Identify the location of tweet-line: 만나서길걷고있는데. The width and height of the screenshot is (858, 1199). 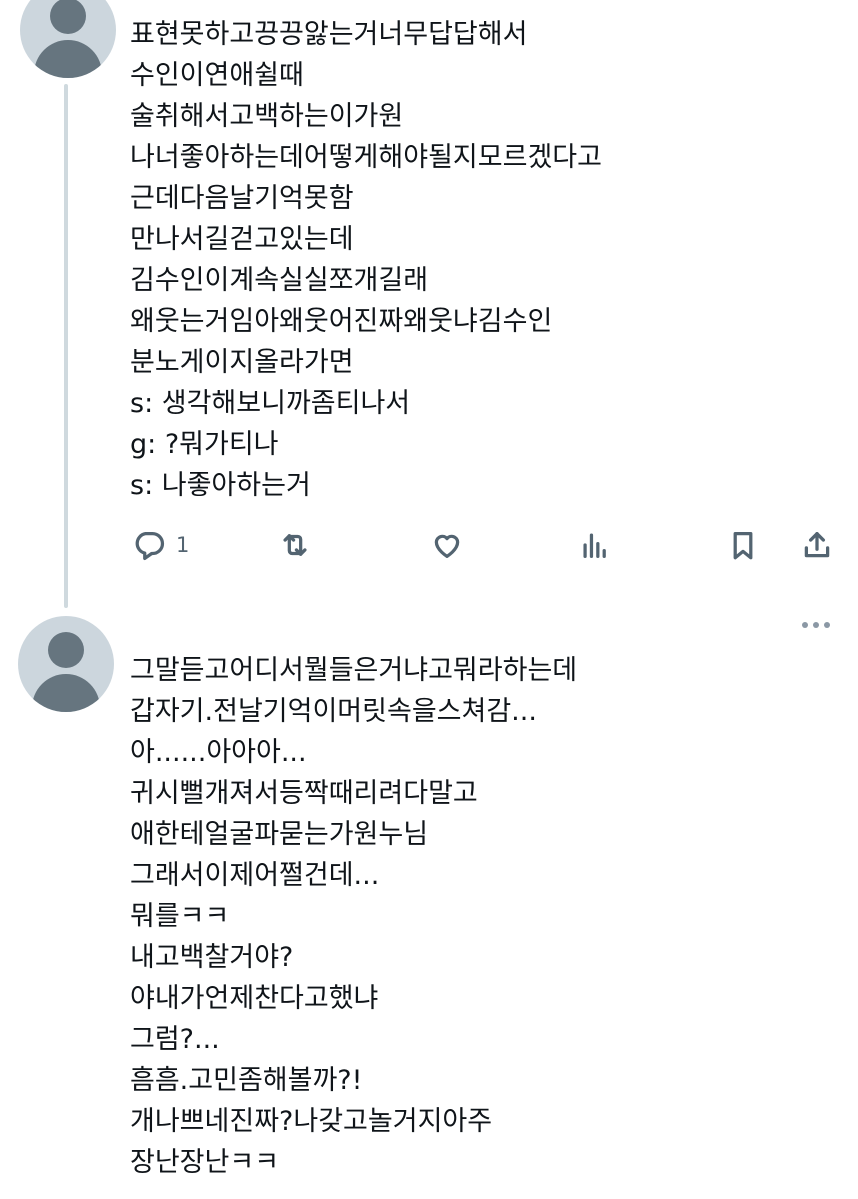
(242, 239).